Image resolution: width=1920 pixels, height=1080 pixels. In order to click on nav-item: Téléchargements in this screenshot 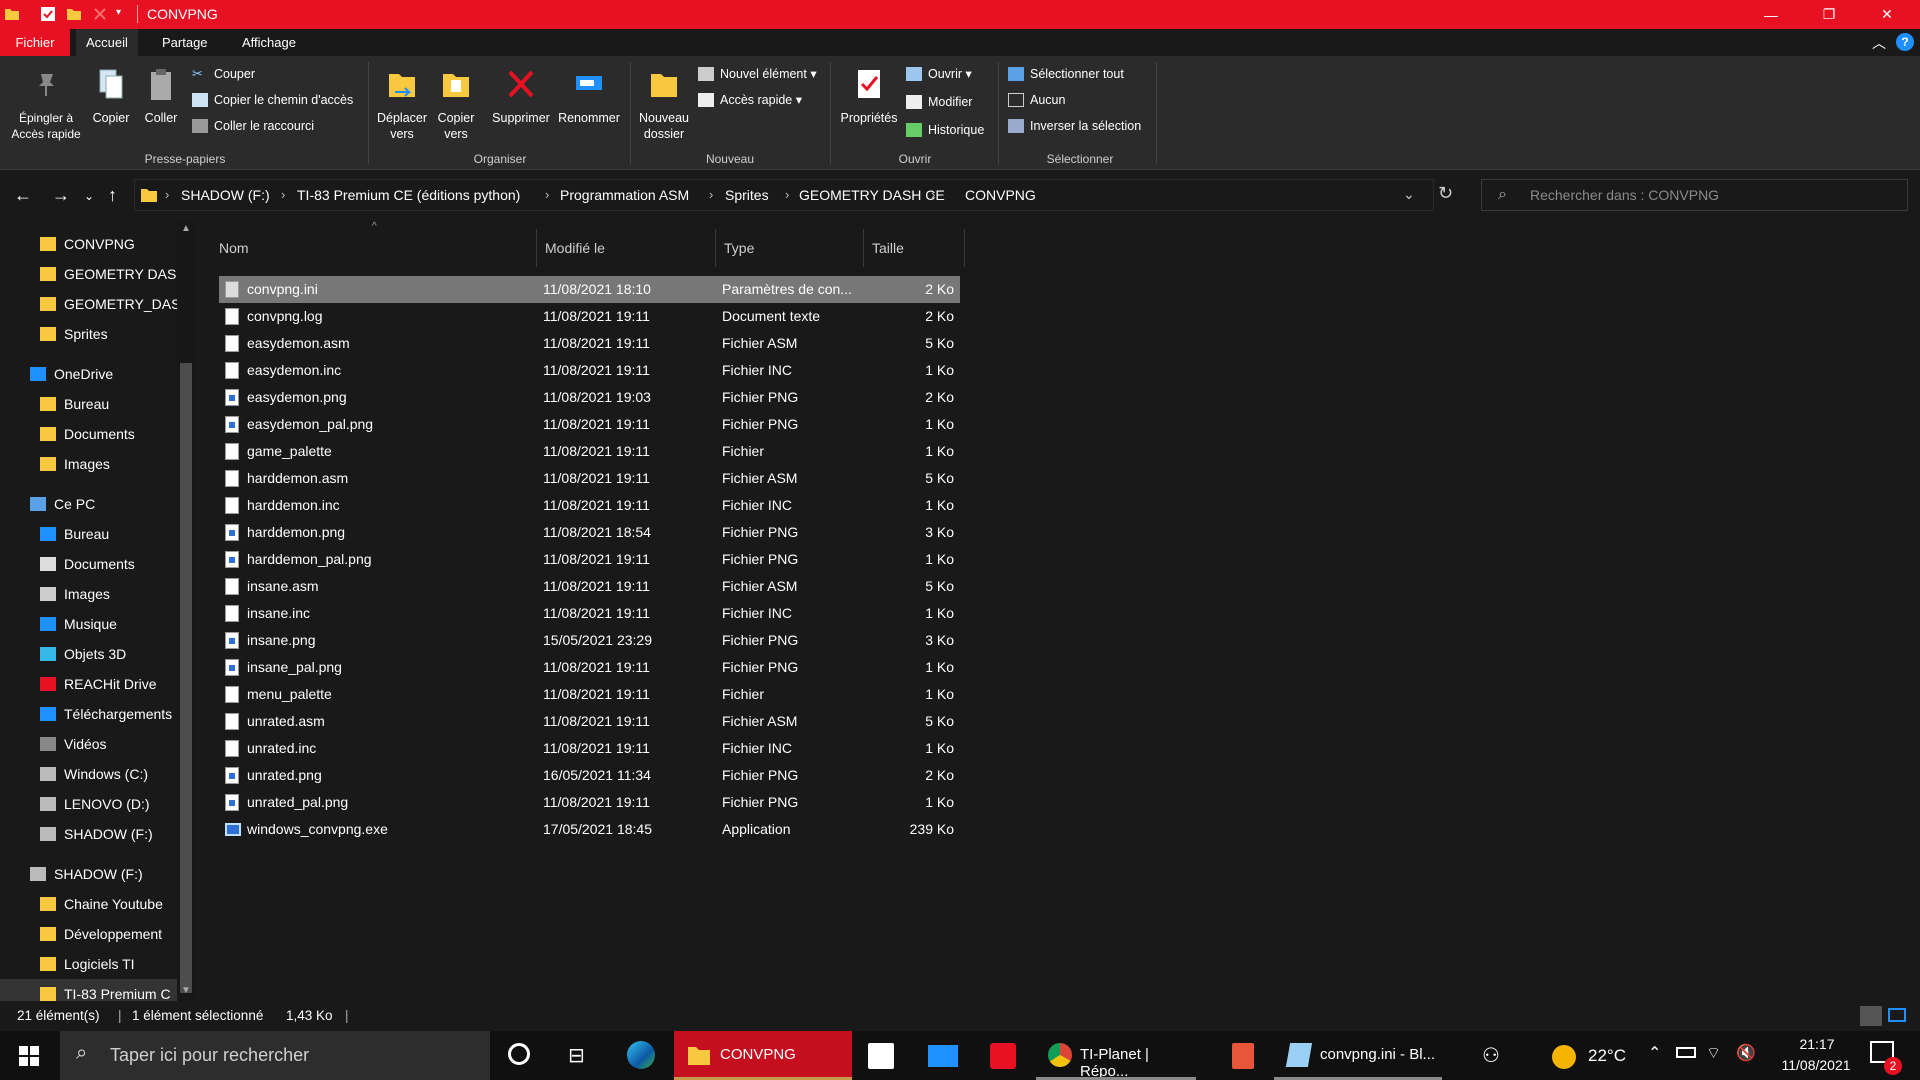, I will do `click(88, 714)`.